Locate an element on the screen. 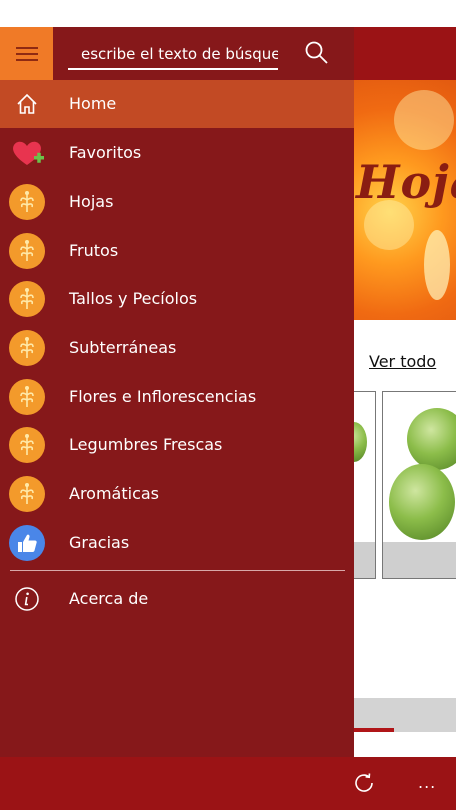 The height and width of the screenshot is (810, 456). menu-item-about: Acerca de is located at coordinates (177, 599).